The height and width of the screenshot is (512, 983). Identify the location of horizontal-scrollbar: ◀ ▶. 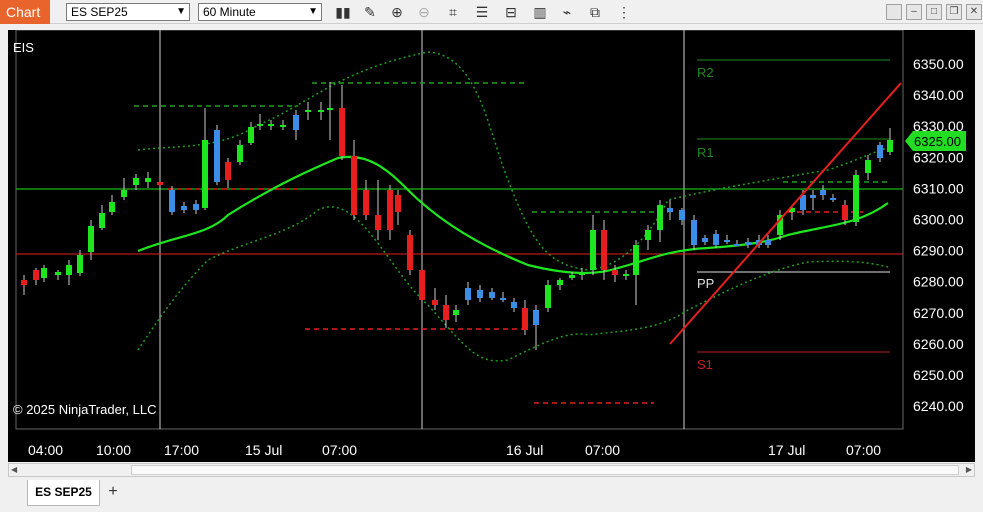
(491, 470).